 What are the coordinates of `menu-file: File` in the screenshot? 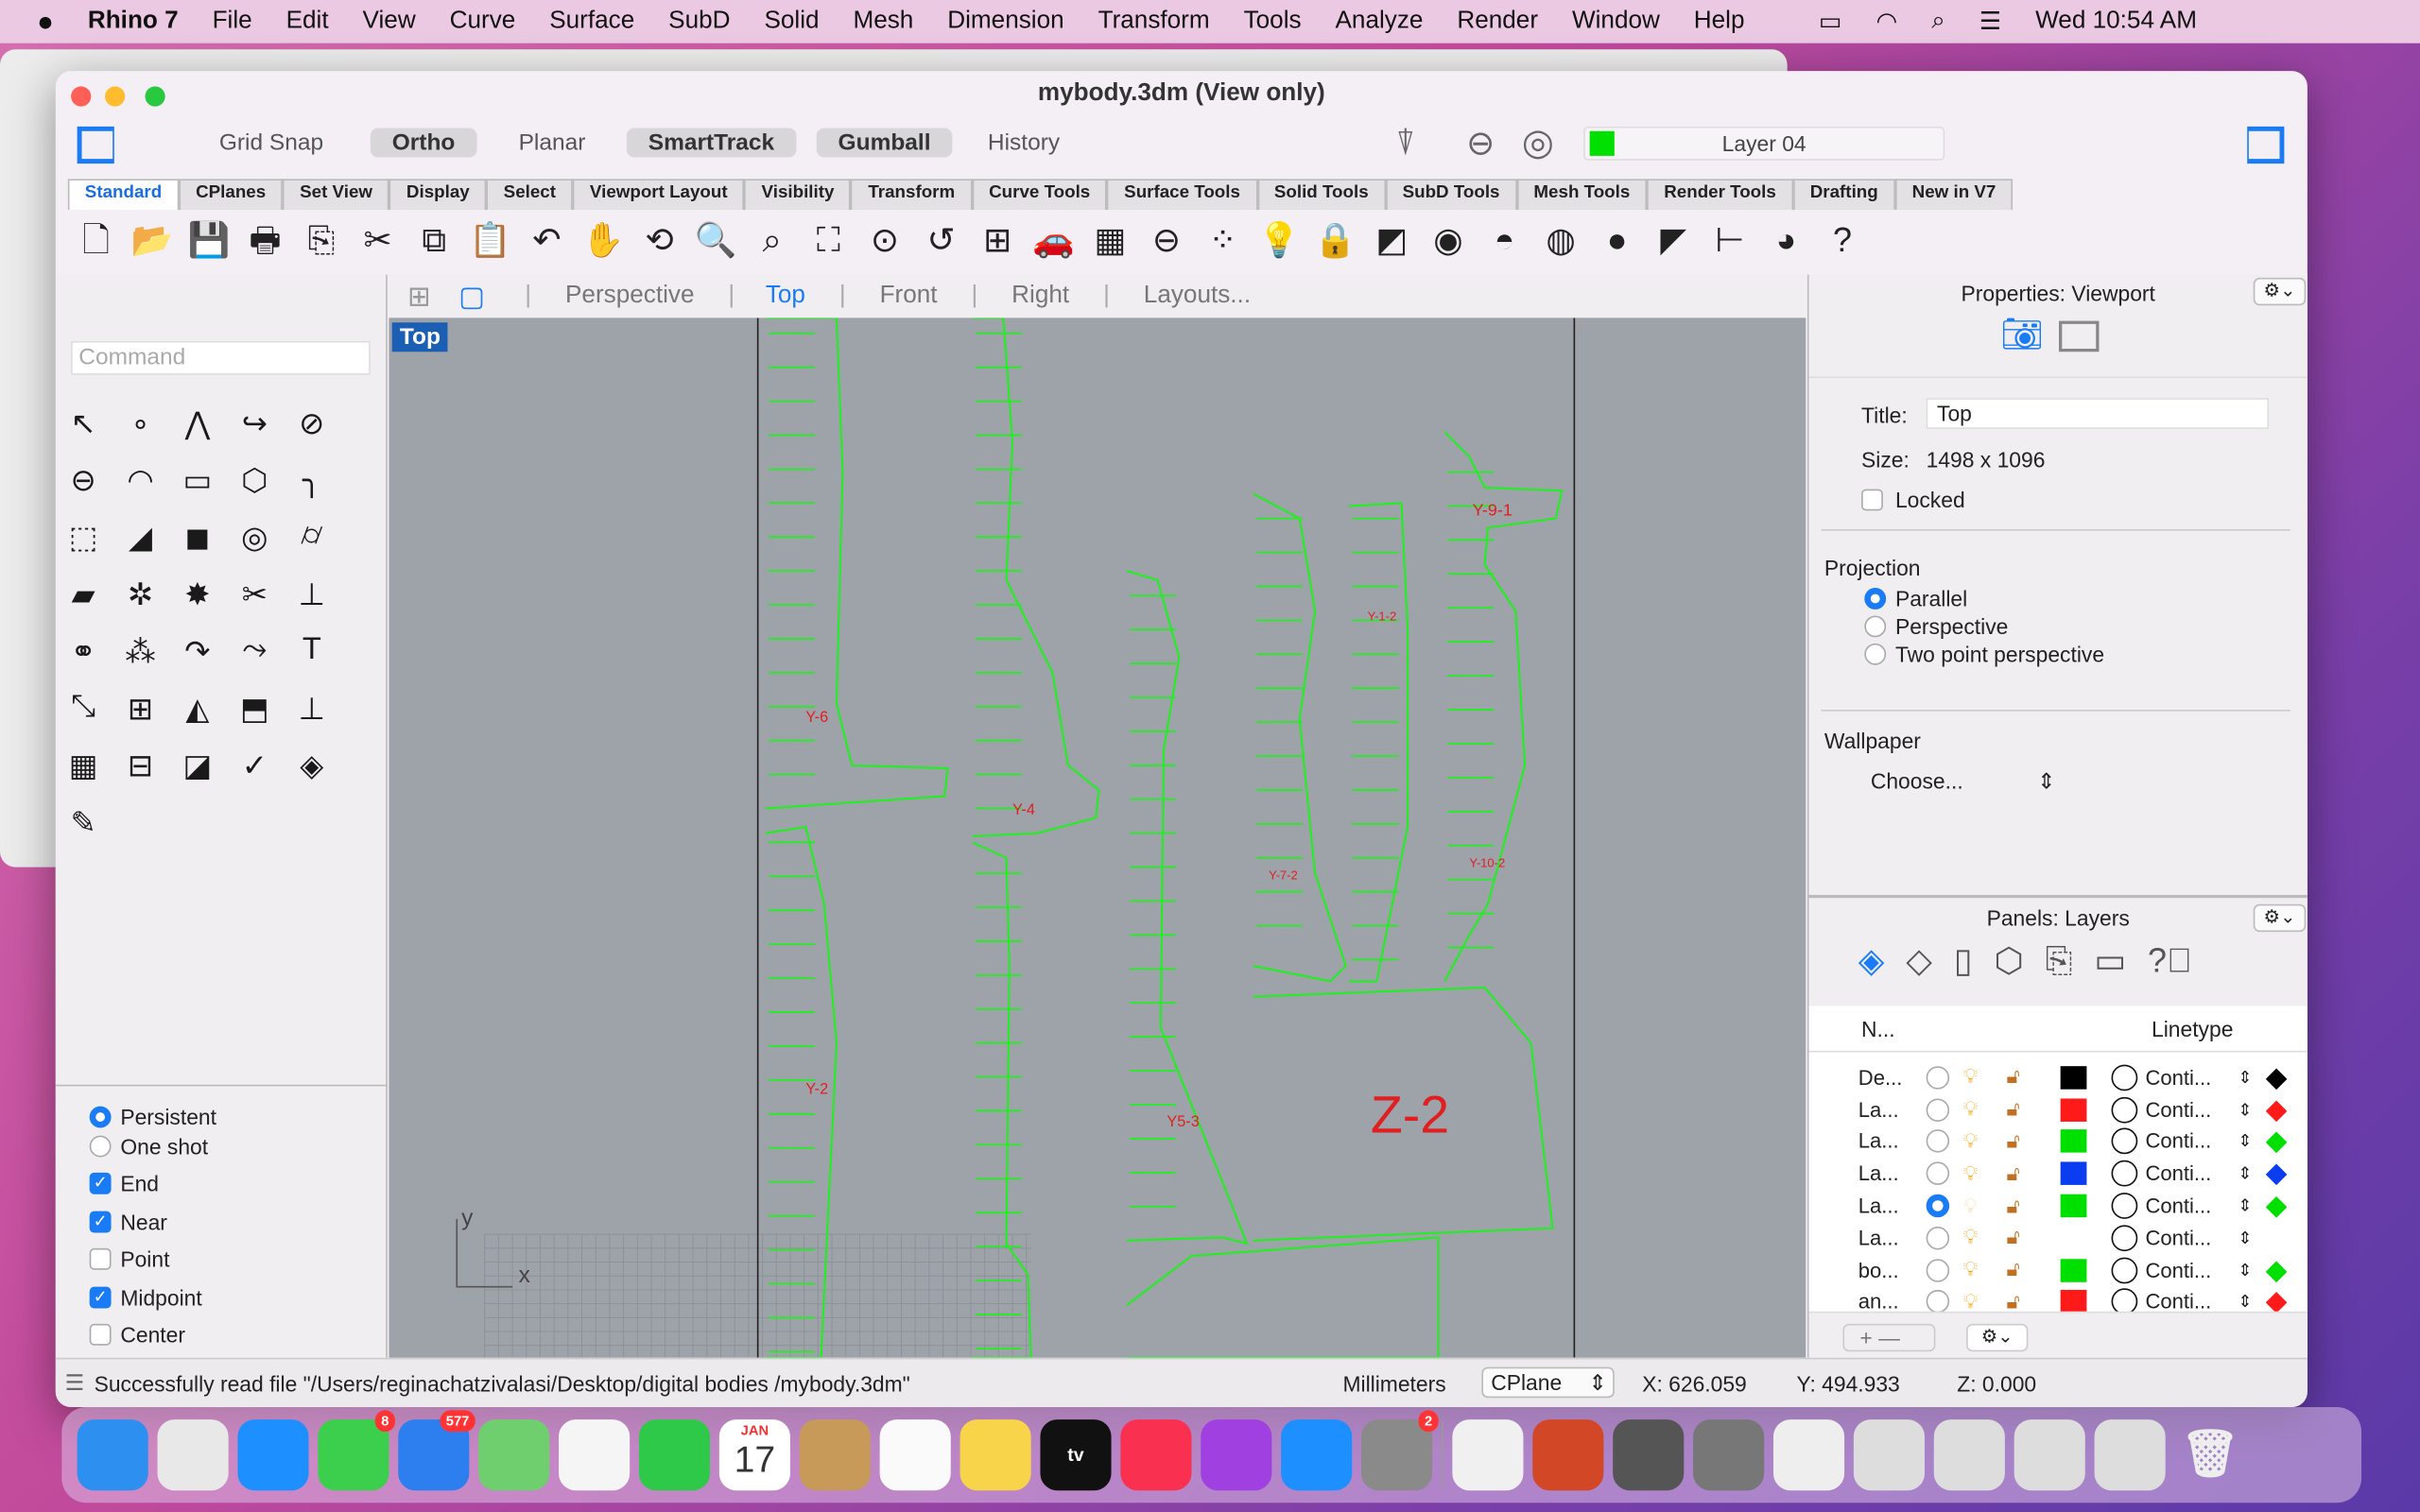 It's located at (233, 21).